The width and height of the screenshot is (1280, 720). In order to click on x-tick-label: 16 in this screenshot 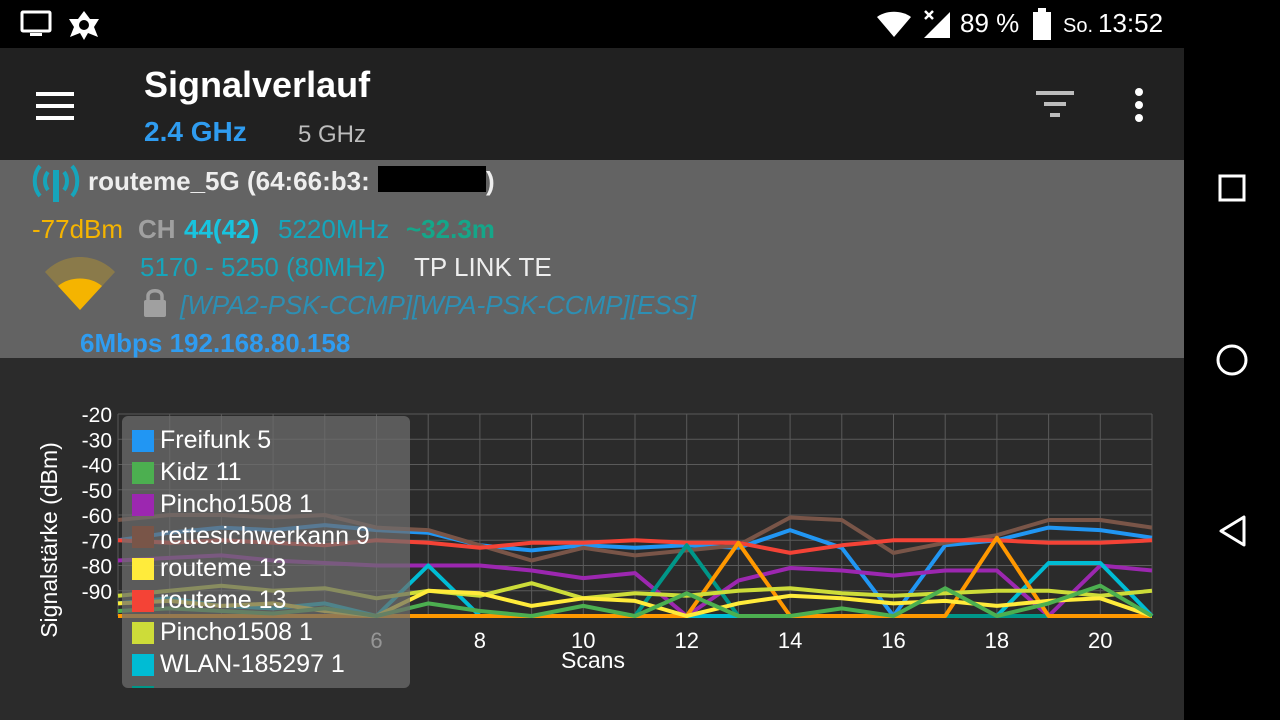, I will do `click(893, 640)`.